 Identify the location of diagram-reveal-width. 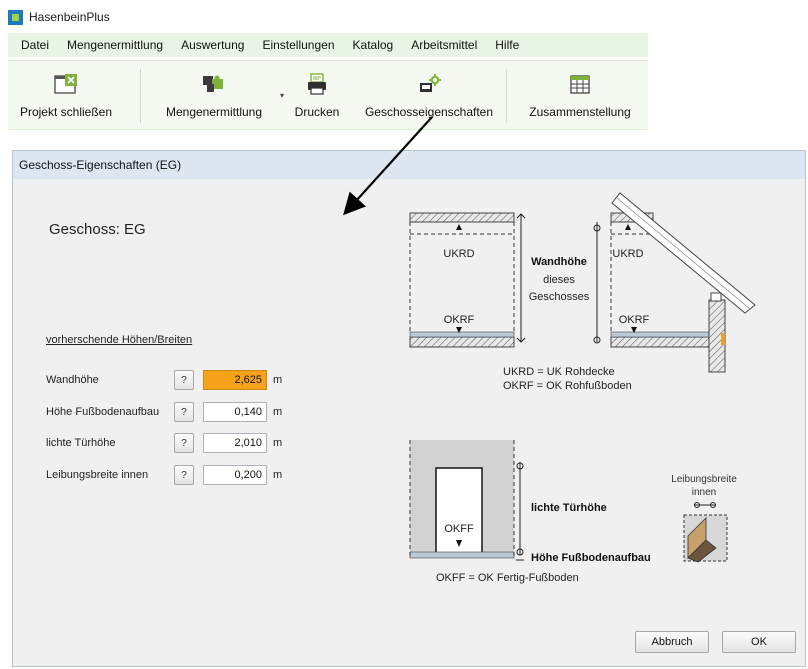
(705, 532).